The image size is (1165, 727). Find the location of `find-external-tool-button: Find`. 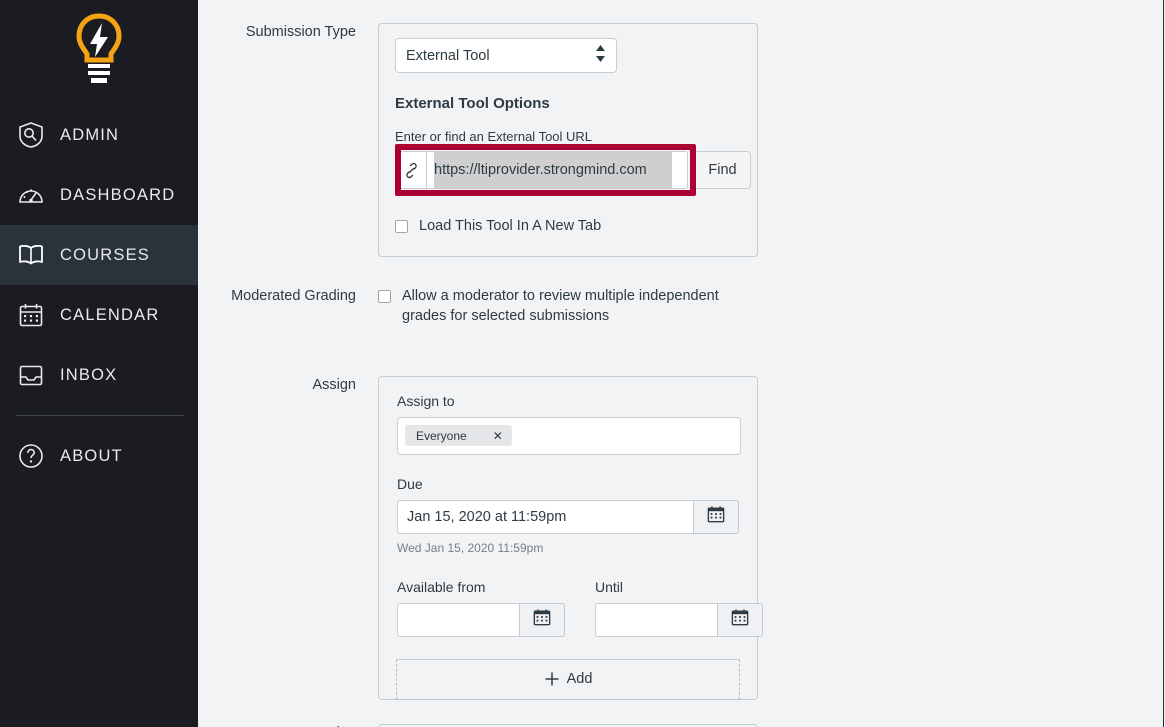

find-external-tool-button: Find is located at coordinates (722, 170).